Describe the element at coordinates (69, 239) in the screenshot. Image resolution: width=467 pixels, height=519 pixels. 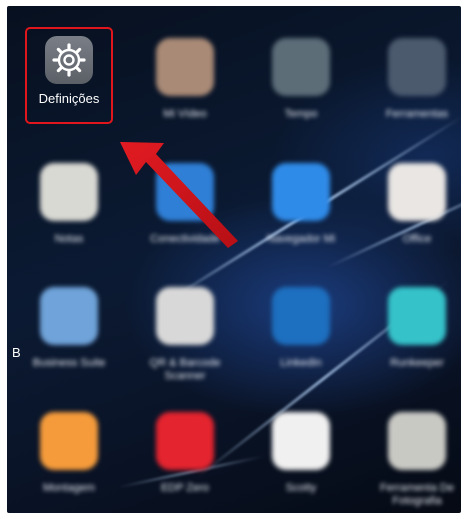
I see `app-label: Notas` at that location.